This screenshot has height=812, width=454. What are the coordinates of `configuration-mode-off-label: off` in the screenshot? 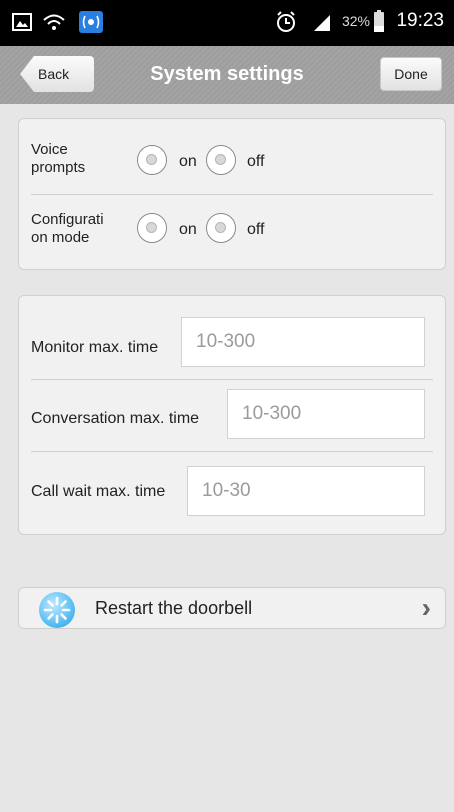 It's located at (256, 229).